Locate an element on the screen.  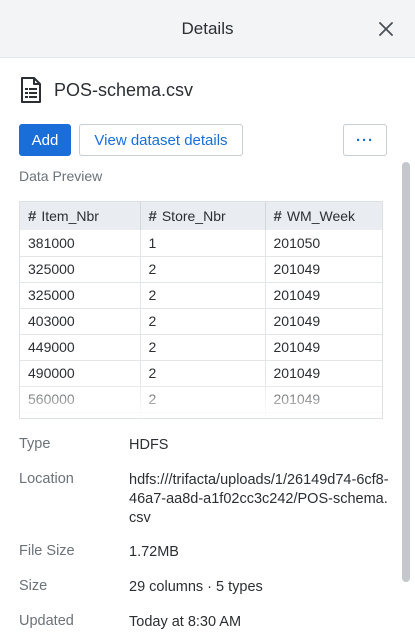
size-value: 29 columns · 5 types is located at coordinates (196, 587).